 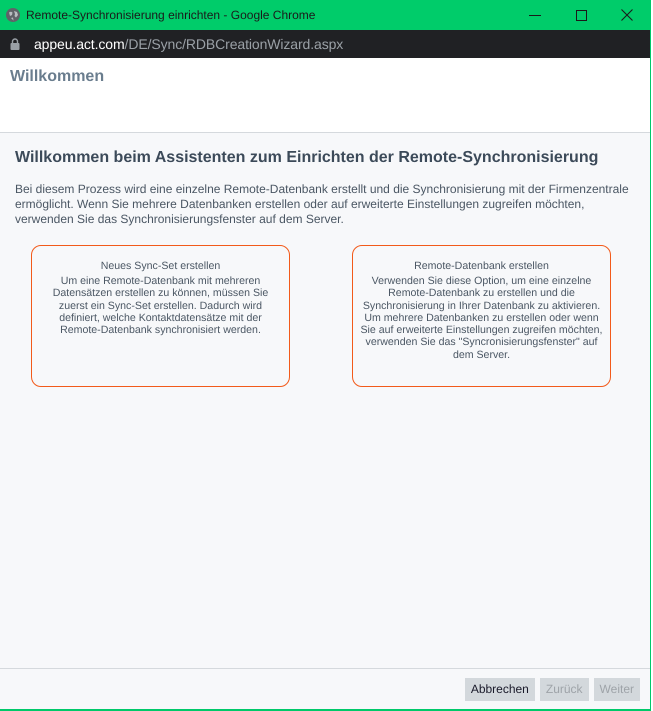 I want to click on lock-icon, so click(x=15, y=44).